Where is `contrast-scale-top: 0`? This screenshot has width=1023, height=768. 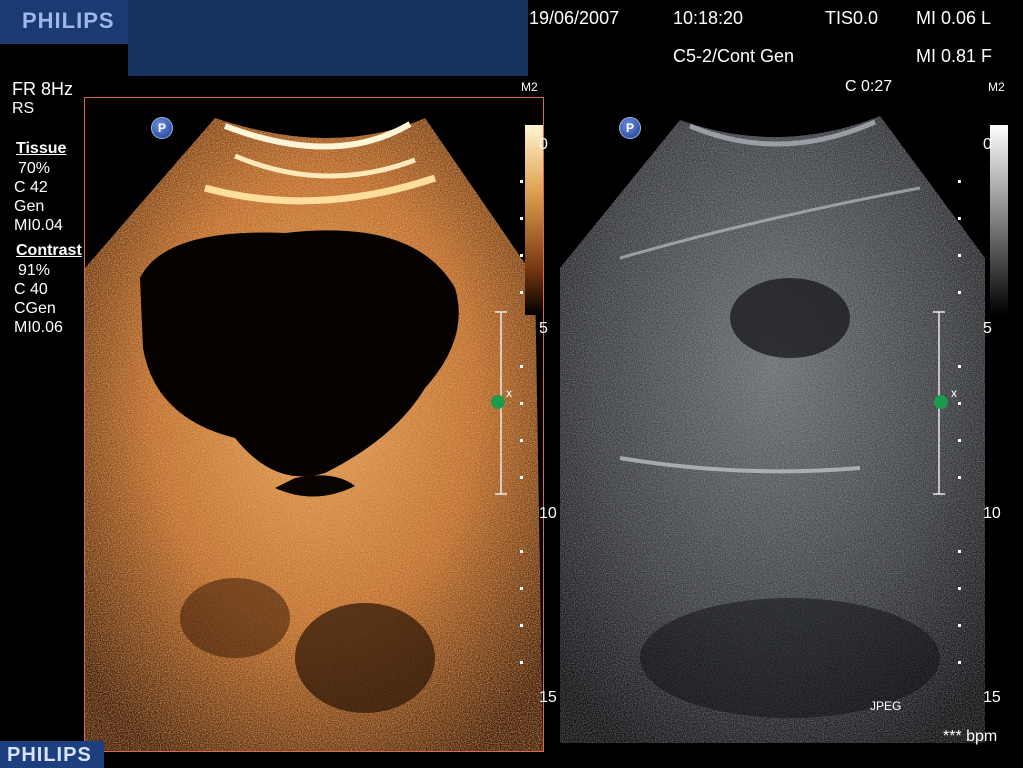 contrast-scale-top: 0 is located at coordinates (543, 144).